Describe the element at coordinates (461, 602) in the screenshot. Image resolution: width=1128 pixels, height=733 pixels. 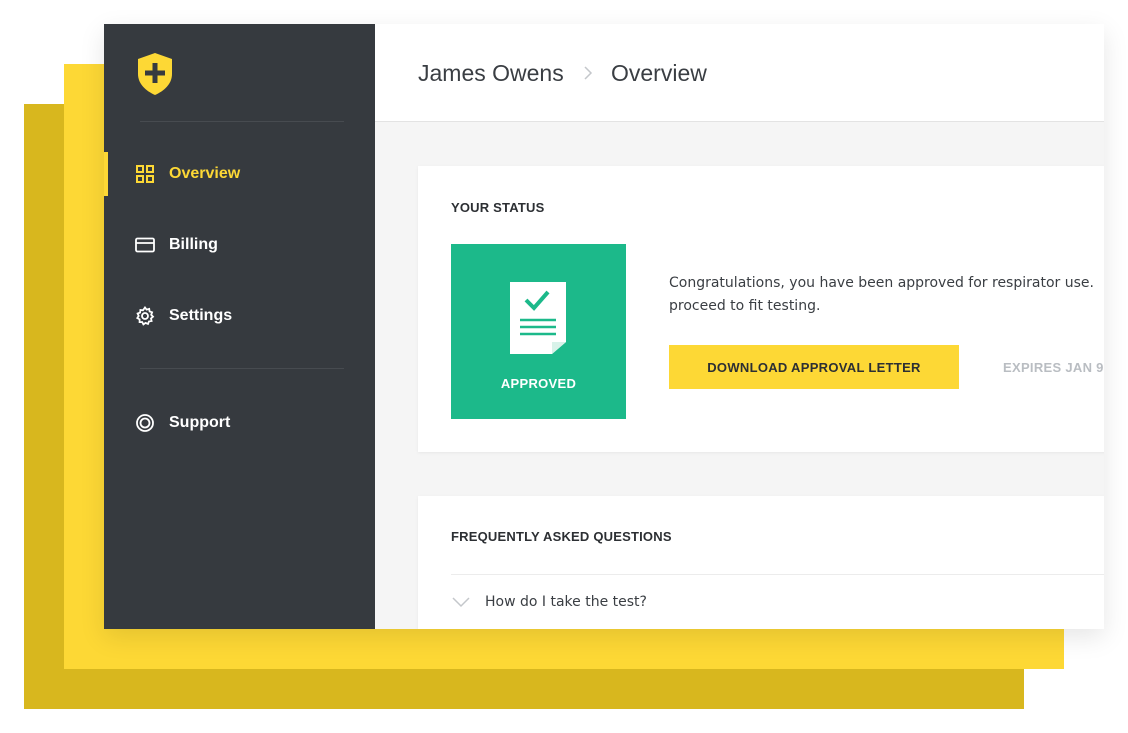
I see `chevron-down-icon` at that location.